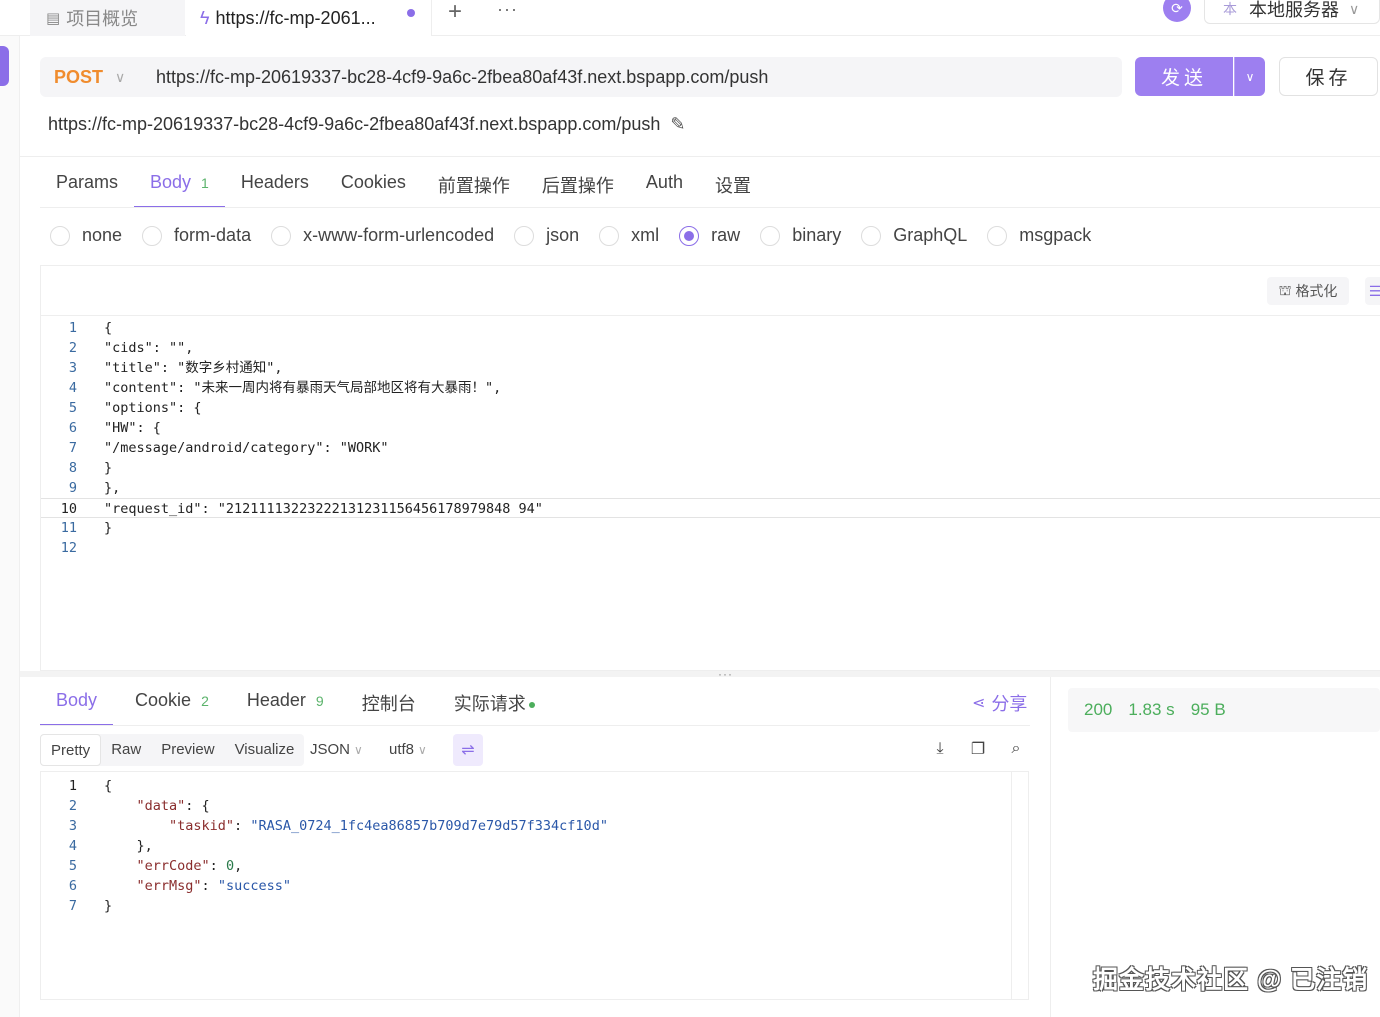 The width and height of the screenshot is (1380, 1017). What do you see at coordinates (1230, 9) in the screenshot?
I see `environment-badge: 本` at bounding box center [1230, 9].